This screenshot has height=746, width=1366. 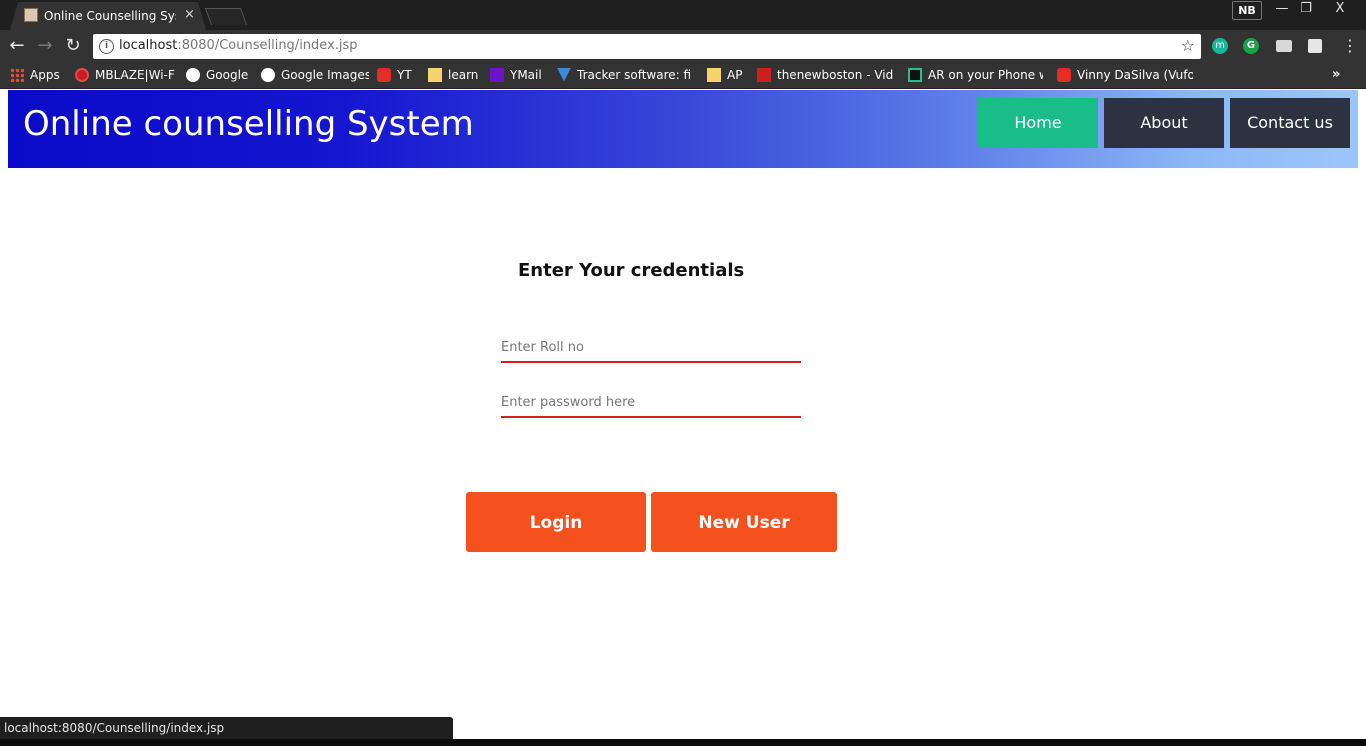 I want to click on bookmark-thenewboston: thenewboston - Vide, so click(x=825, y=75).